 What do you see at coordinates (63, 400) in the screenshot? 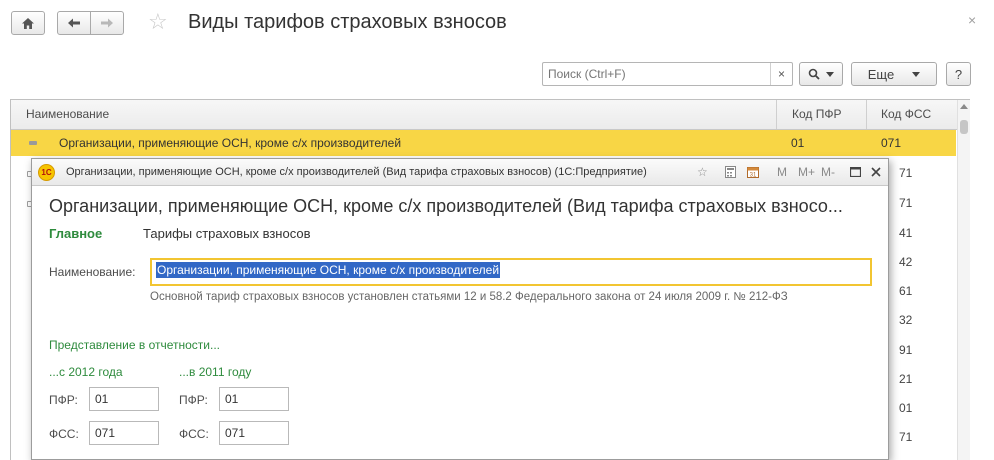
I see `pfr-2012-label: ПФР:` at bounding box center [63, 400].